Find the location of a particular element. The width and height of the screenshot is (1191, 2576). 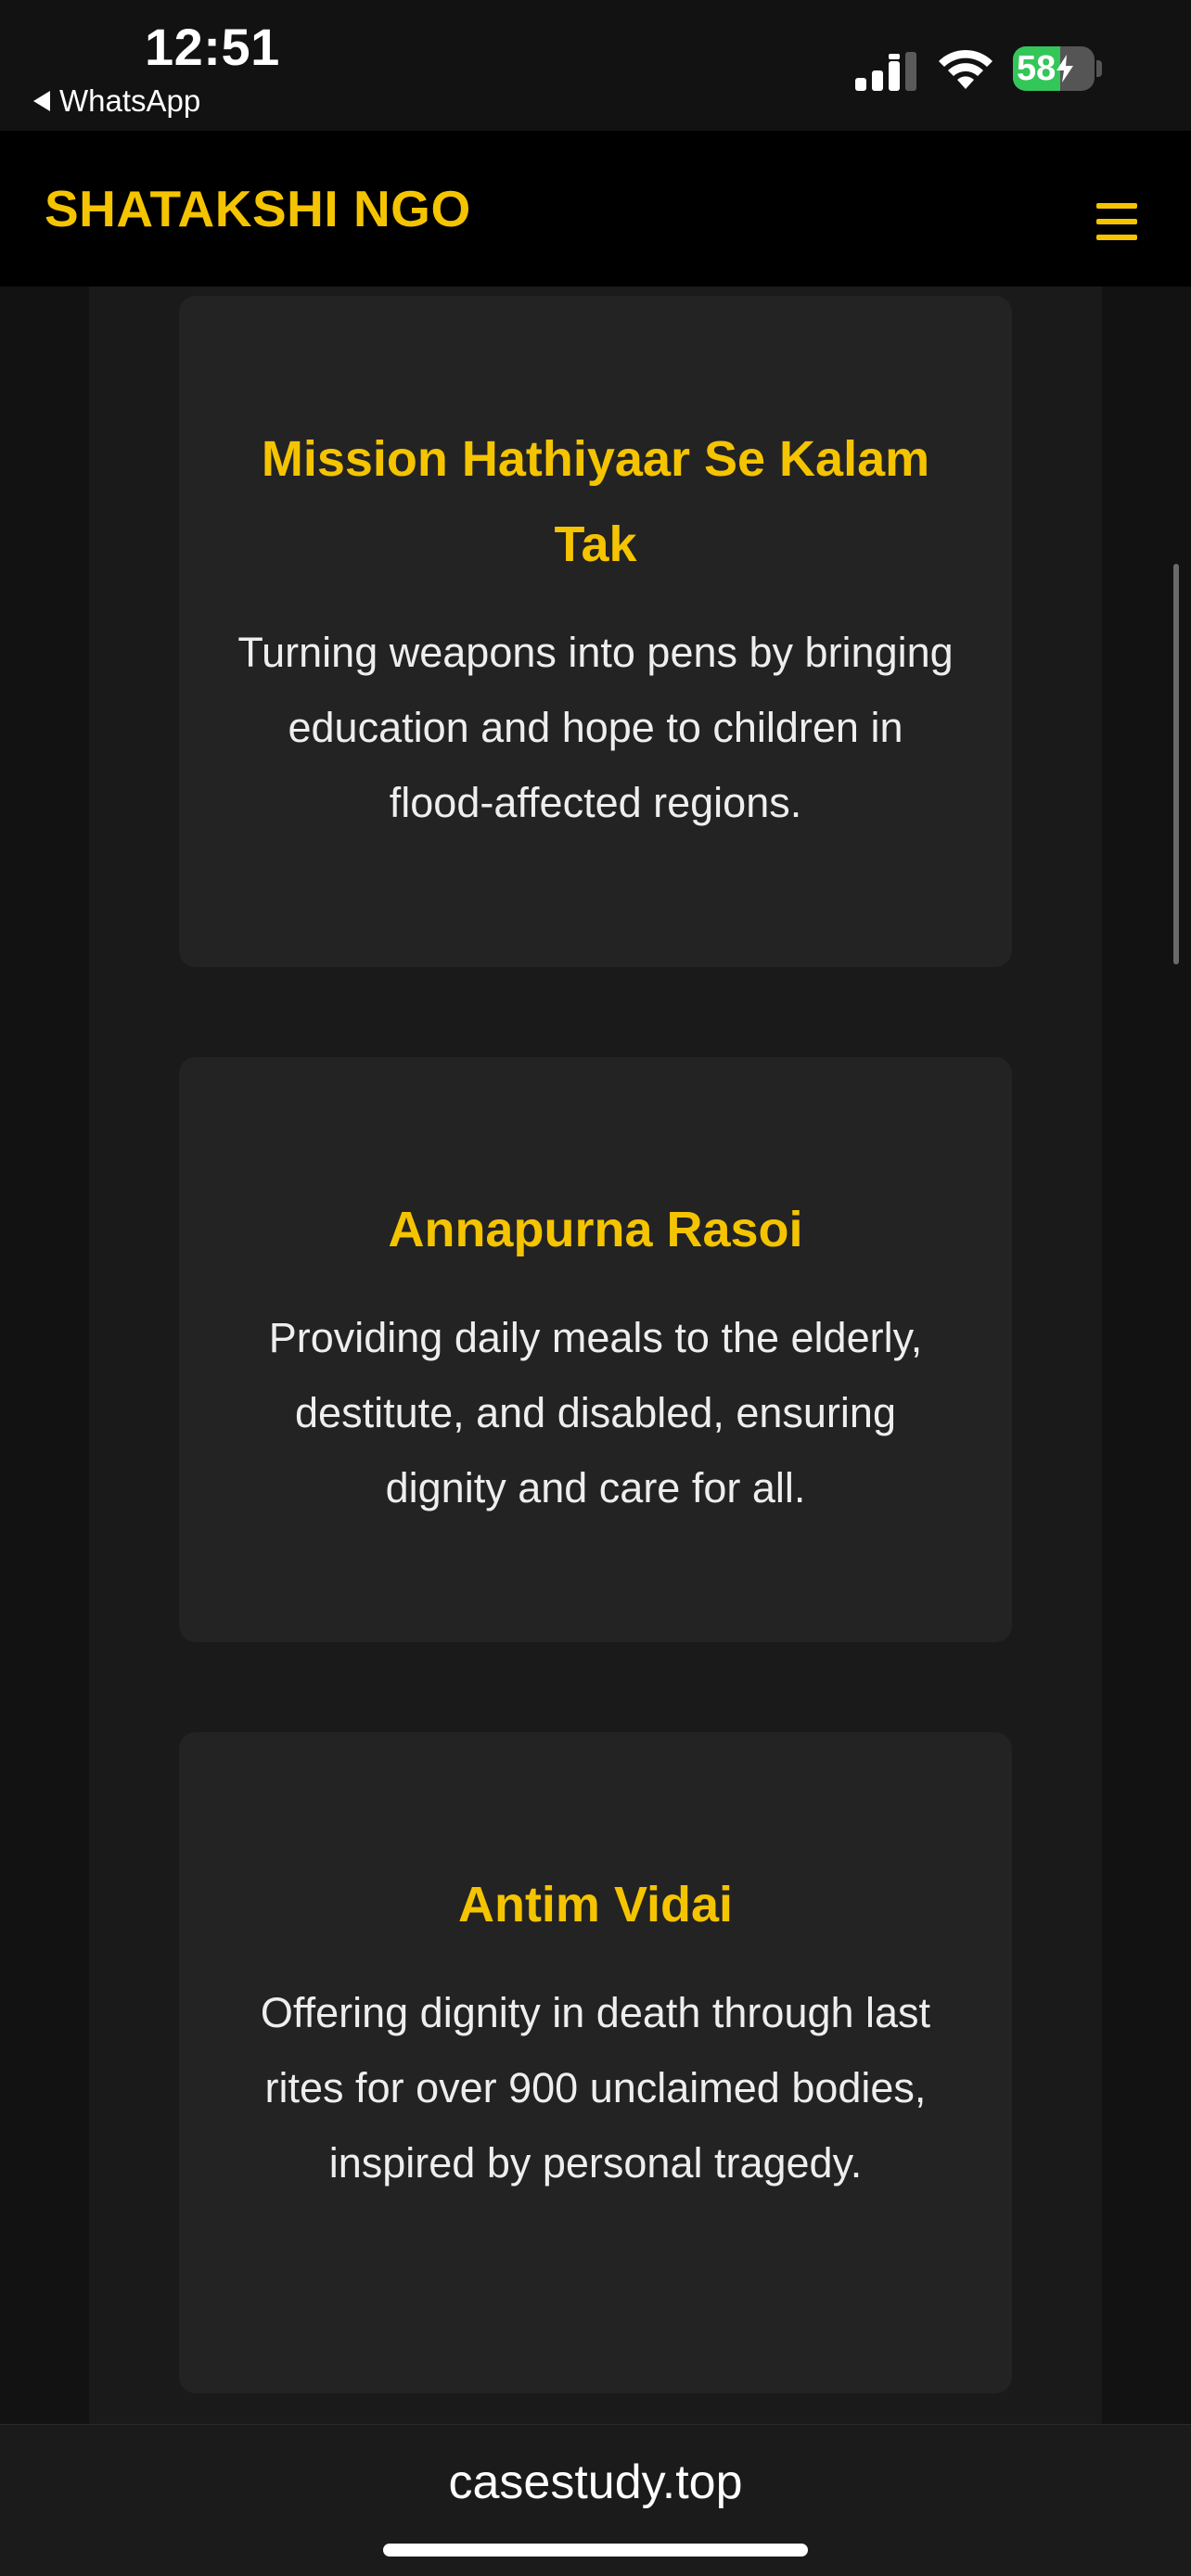

menu-bar-middle is located at coordinates (1116, 222).